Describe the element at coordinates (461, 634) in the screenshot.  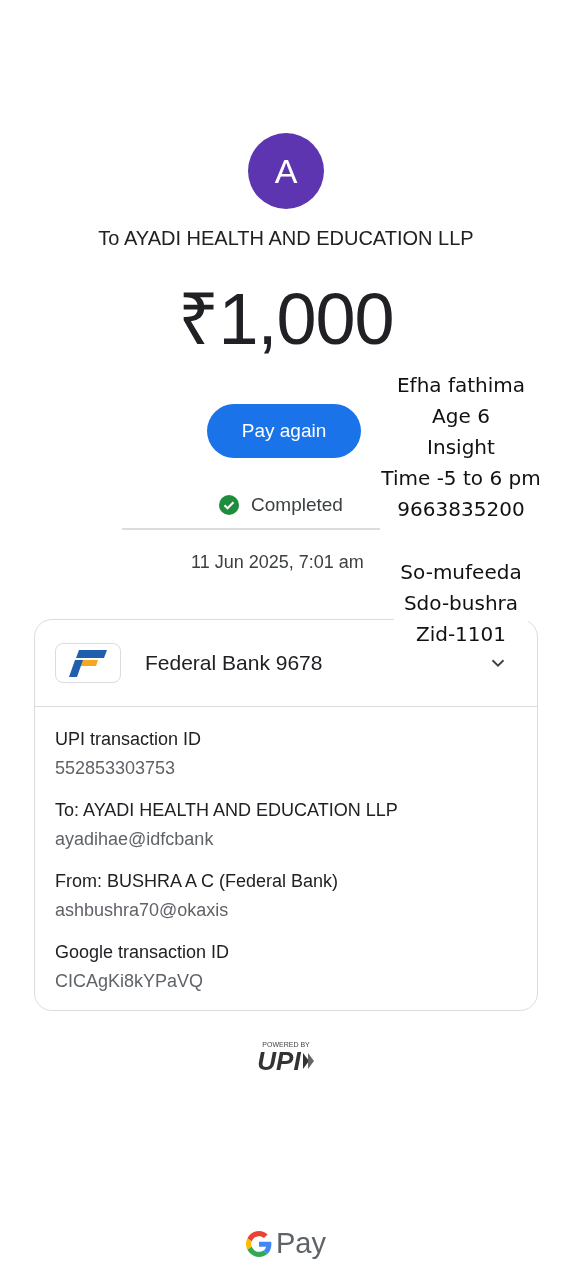
I see `note-line: Zid-1101` at that location.